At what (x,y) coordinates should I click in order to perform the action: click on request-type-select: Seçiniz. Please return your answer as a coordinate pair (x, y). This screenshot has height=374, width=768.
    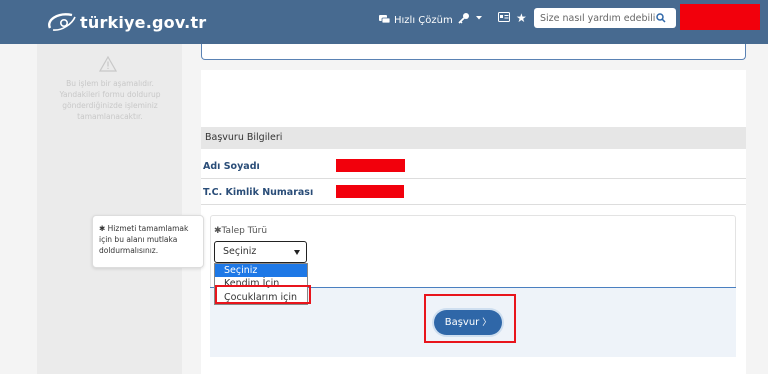
    Looking at the image, I should click on (260, 252).